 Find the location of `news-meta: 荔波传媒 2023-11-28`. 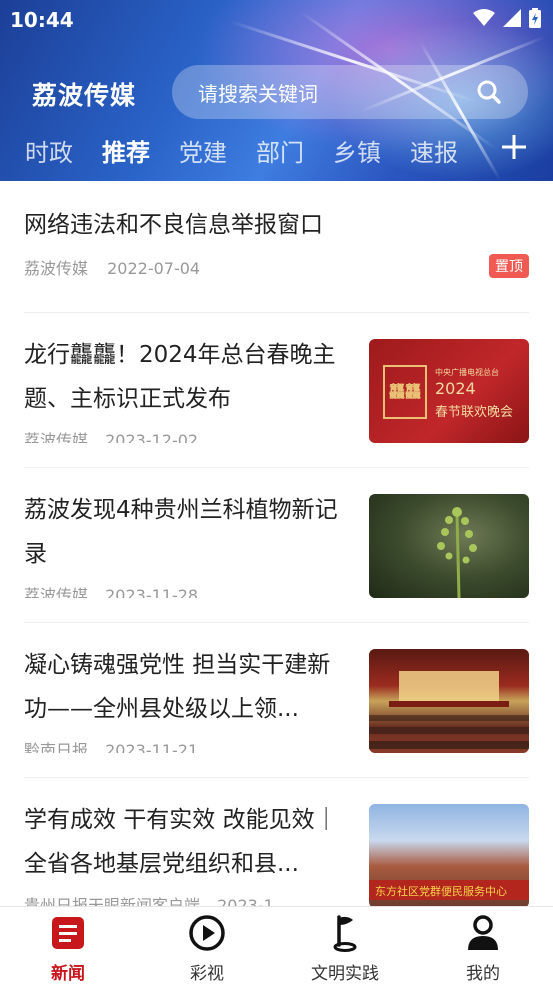

news-meta: 荔波传媒 2023-11-28 is located at coordinates (117, 590).